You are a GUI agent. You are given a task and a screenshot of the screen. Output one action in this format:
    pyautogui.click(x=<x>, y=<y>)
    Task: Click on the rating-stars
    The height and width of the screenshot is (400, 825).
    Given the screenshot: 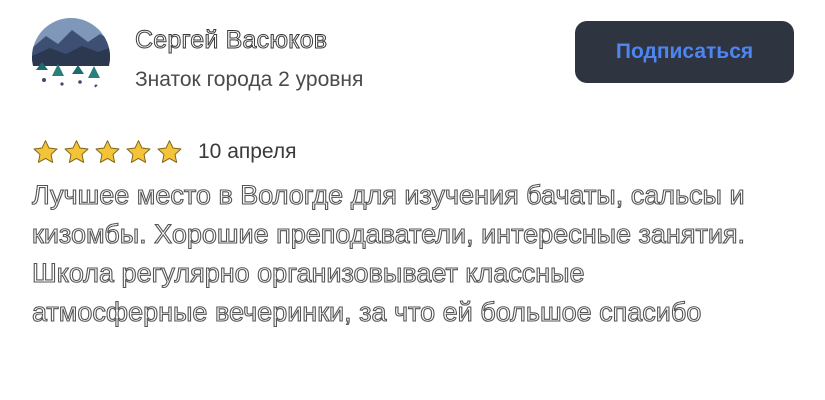 What is the action you would take?
    pyautogui.click(x=107, y=152)
    